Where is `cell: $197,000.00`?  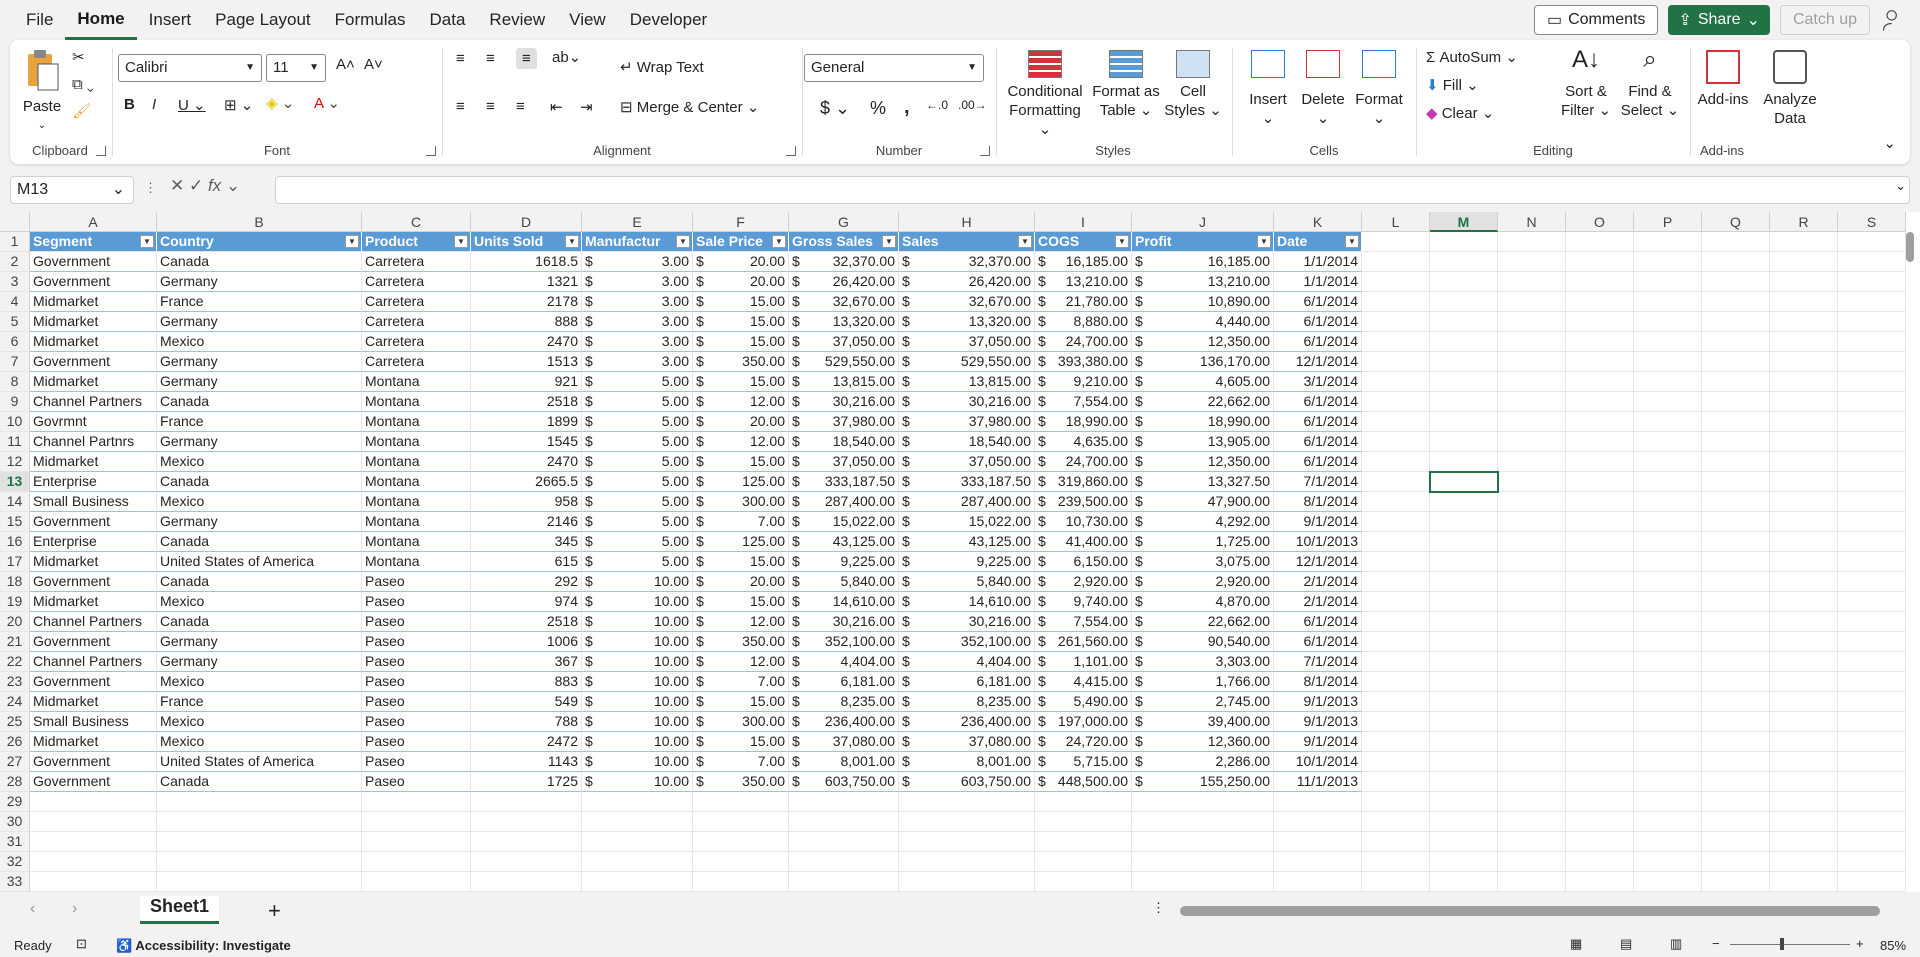
cell: $197,000.00 is located at coordinates (1083, 722).